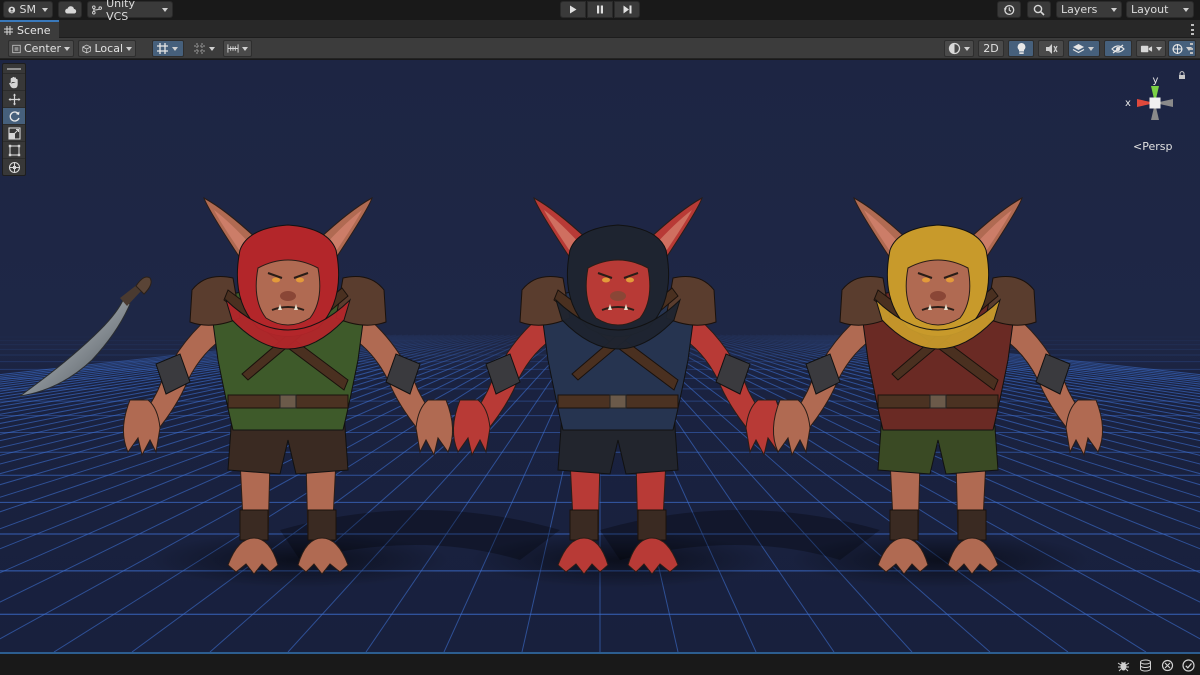 This screenshot has width=1200, height=675. What do you see at coordinates (97, 9) in the screenshot?
I see `vcs-branch-icon` at bounding box center [97, 9].